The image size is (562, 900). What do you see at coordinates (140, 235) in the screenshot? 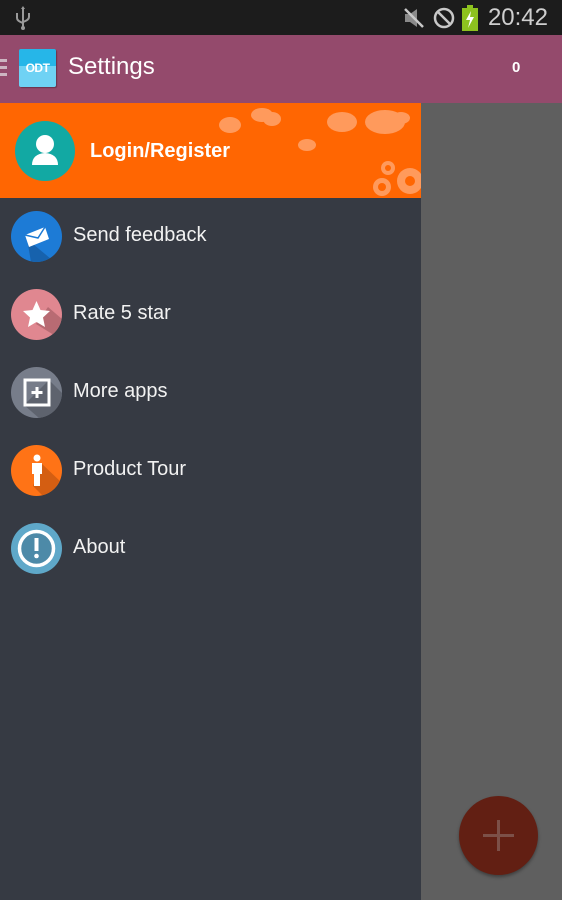
I see `item-label: Send feedback` at bounding box center [140, 235].